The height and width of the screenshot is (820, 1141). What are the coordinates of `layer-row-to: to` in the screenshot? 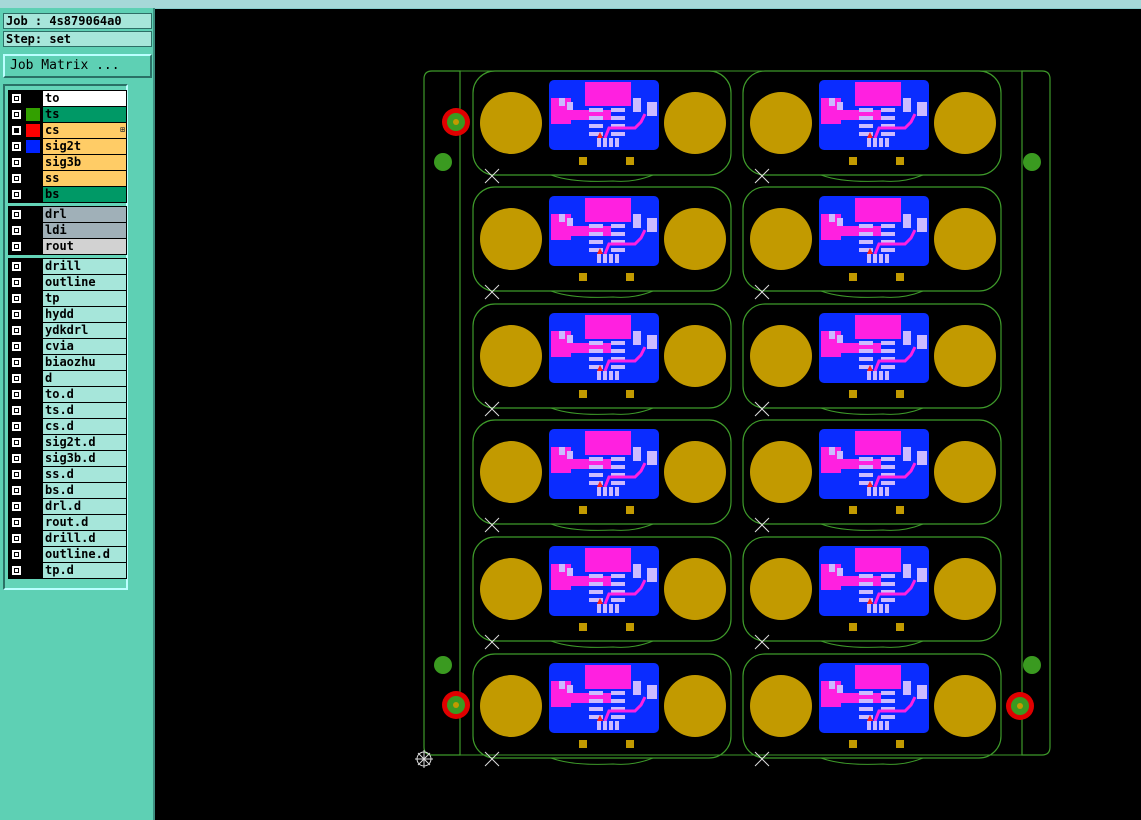 It's located at (67, 98).